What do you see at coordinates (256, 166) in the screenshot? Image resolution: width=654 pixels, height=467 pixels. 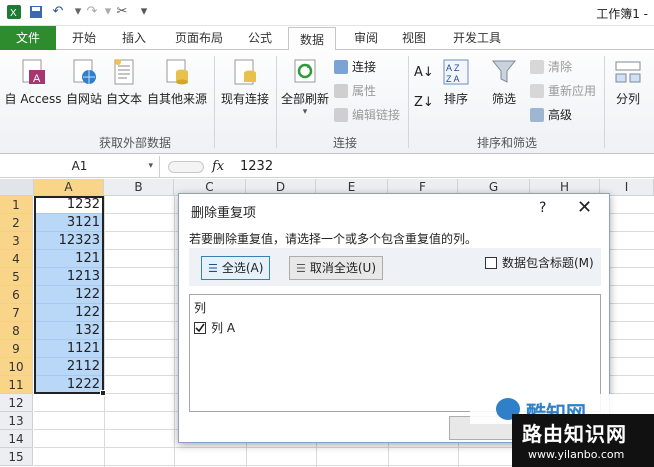 I see `formula-input: 1232` at bounding box center [256, 166].